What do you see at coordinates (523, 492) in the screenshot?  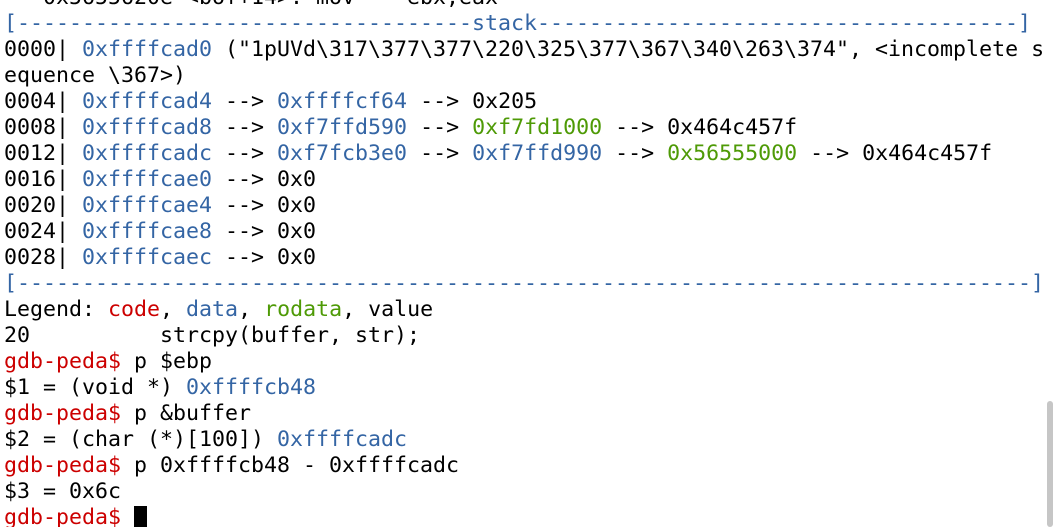 I see `terminal-line: $3 = 0x6c` at bounding box center [523, 492].